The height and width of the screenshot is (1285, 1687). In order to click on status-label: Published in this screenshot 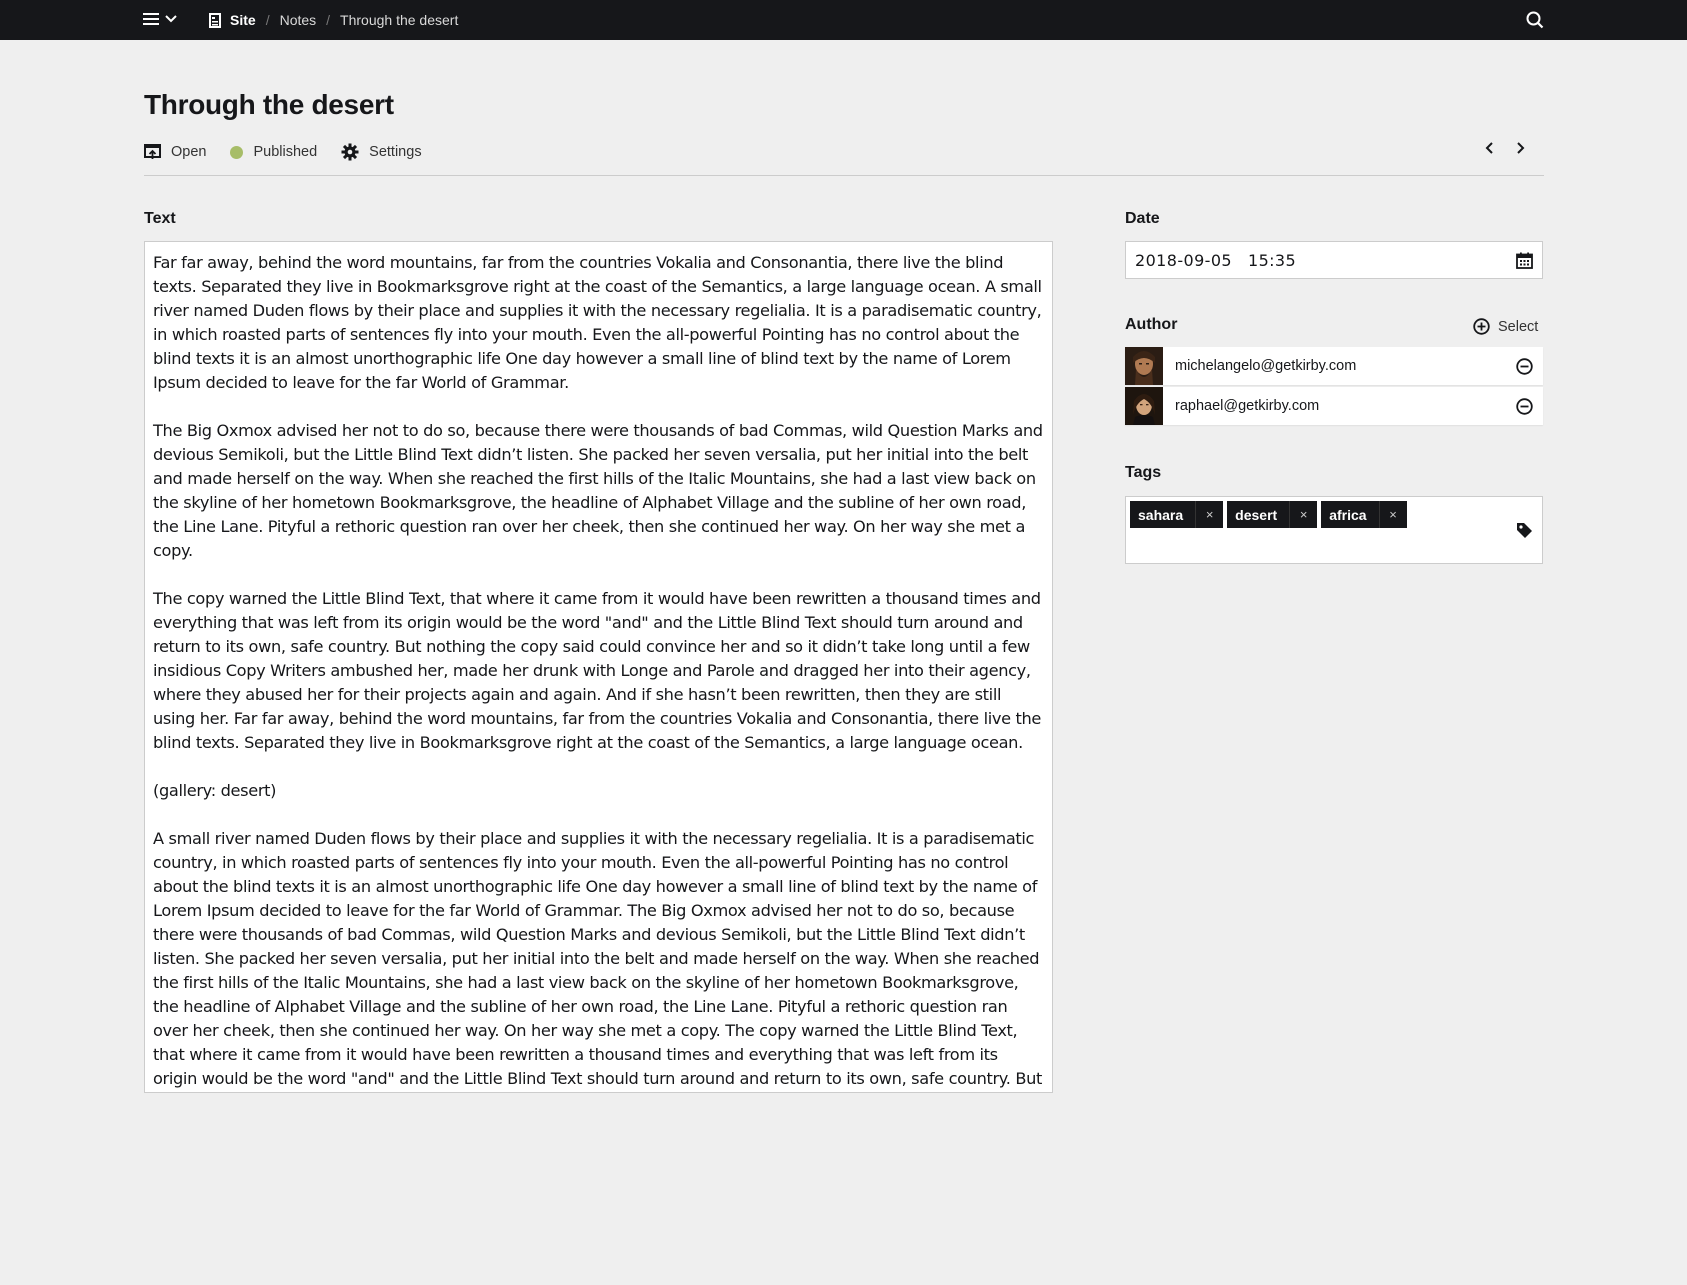, I will do `click(285, 152)`.